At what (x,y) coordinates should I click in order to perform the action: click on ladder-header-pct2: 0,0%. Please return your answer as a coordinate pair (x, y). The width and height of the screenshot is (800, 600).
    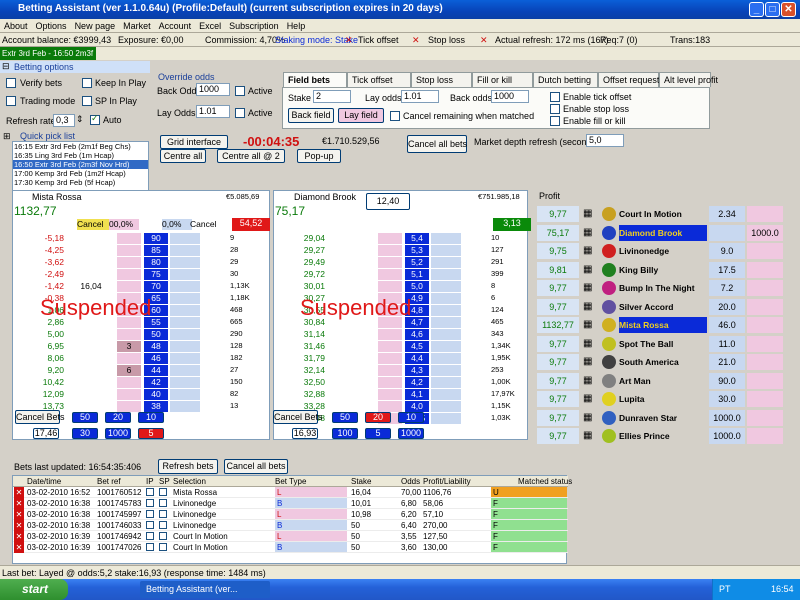
    Looking at the image, I should click on (177, 224).